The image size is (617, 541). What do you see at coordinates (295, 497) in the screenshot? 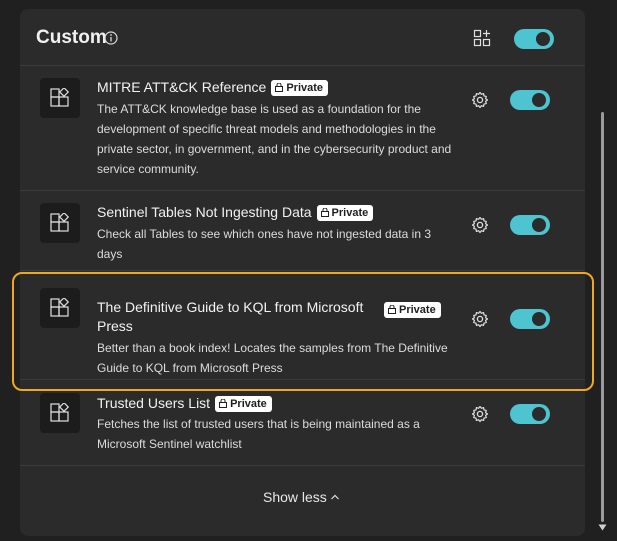
I see `show-less-button: Show less` at bounding box center [295, 497].